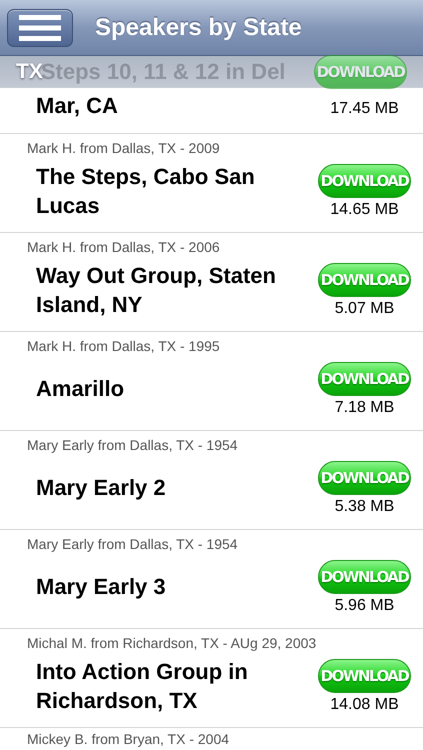  Describe the element at coordinates (77, 106) in the screenshot. I see `recording-title: Mar, CA` at that location.